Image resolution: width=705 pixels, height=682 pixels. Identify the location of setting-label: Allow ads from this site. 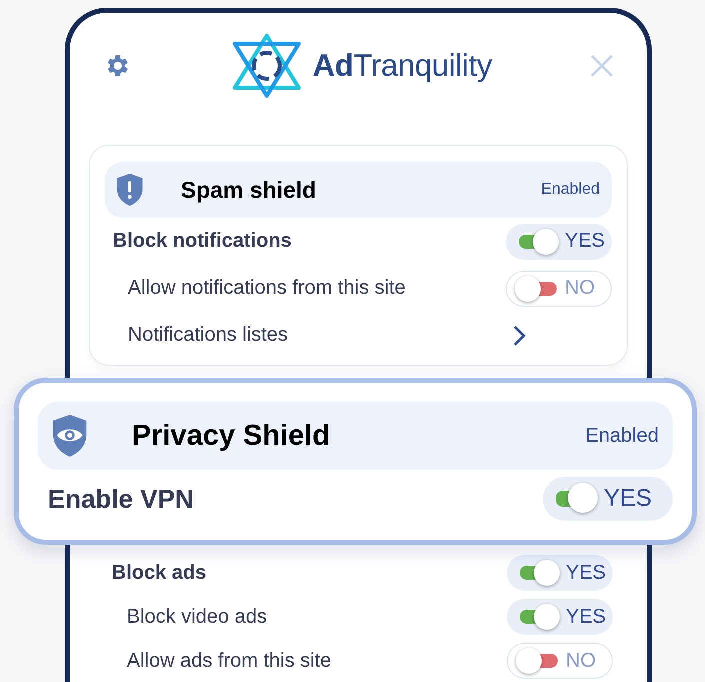
(229, 661).